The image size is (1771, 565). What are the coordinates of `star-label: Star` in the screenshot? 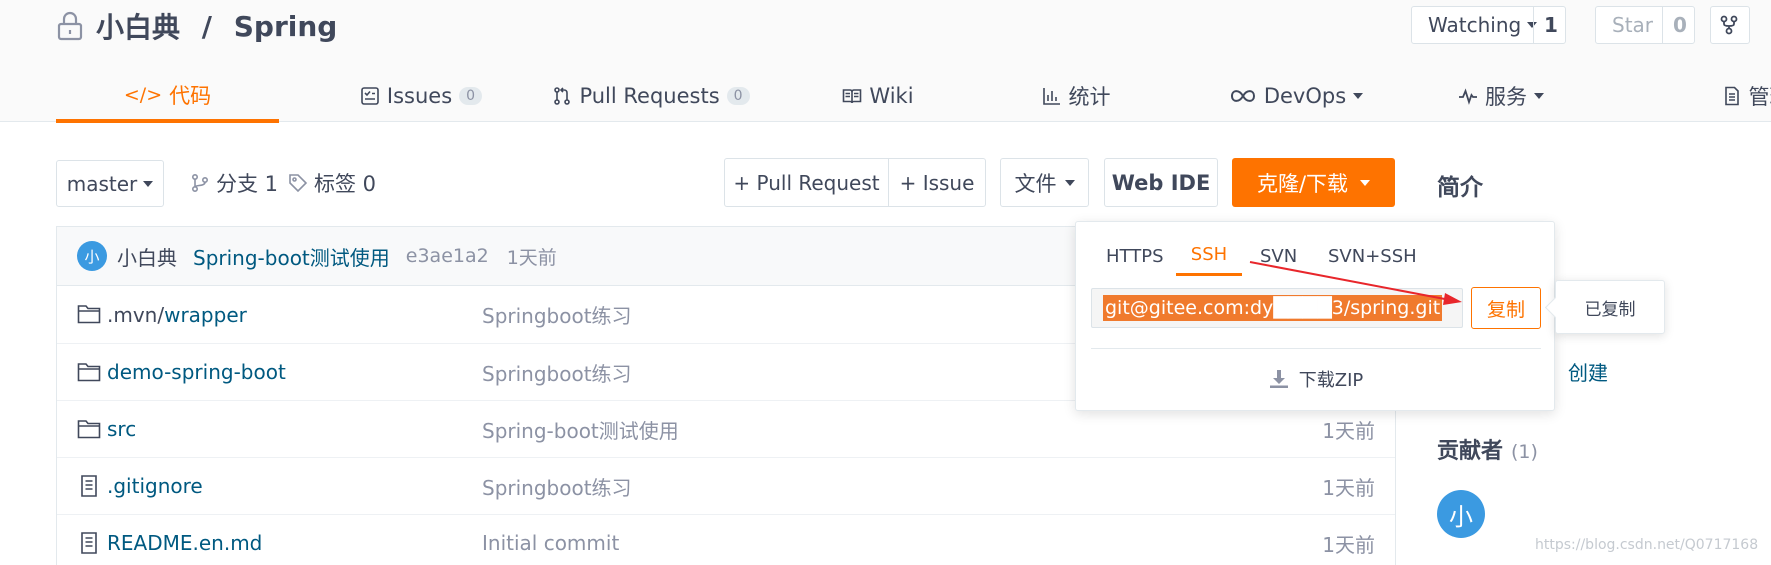 It's located at (1633, 25).